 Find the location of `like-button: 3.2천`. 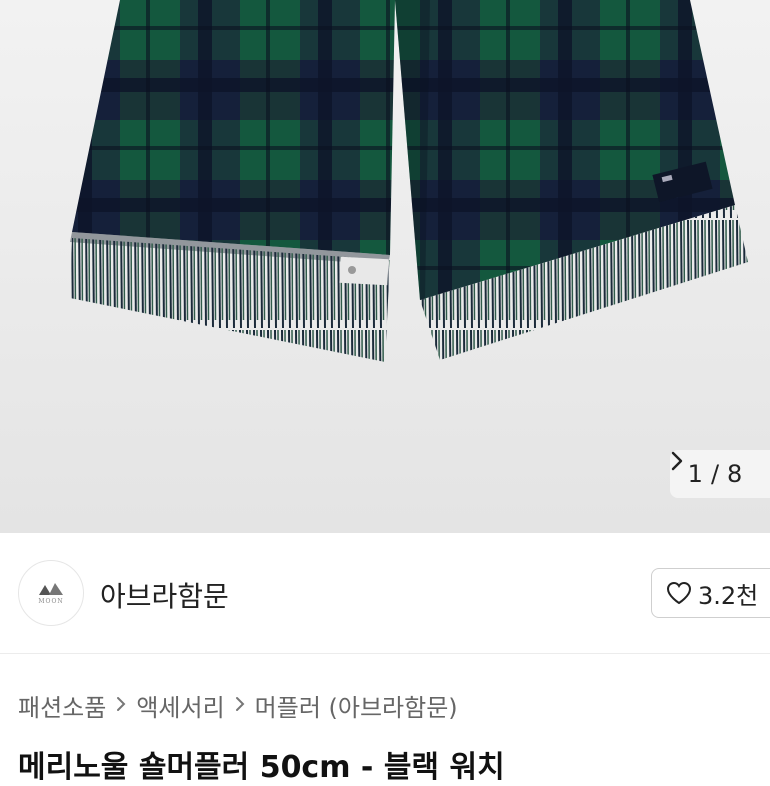

like-button: 3.2천 is located at coordinates (710, 593).